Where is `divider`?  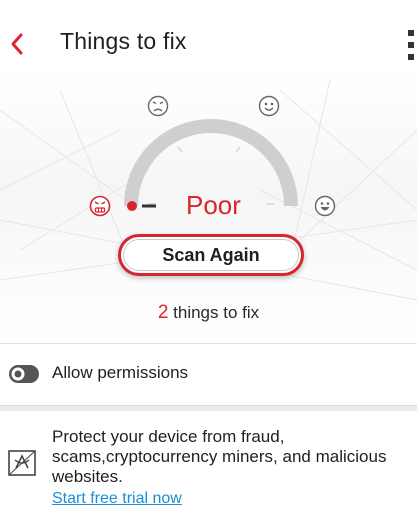 divider is located at coordinates (208, 343).